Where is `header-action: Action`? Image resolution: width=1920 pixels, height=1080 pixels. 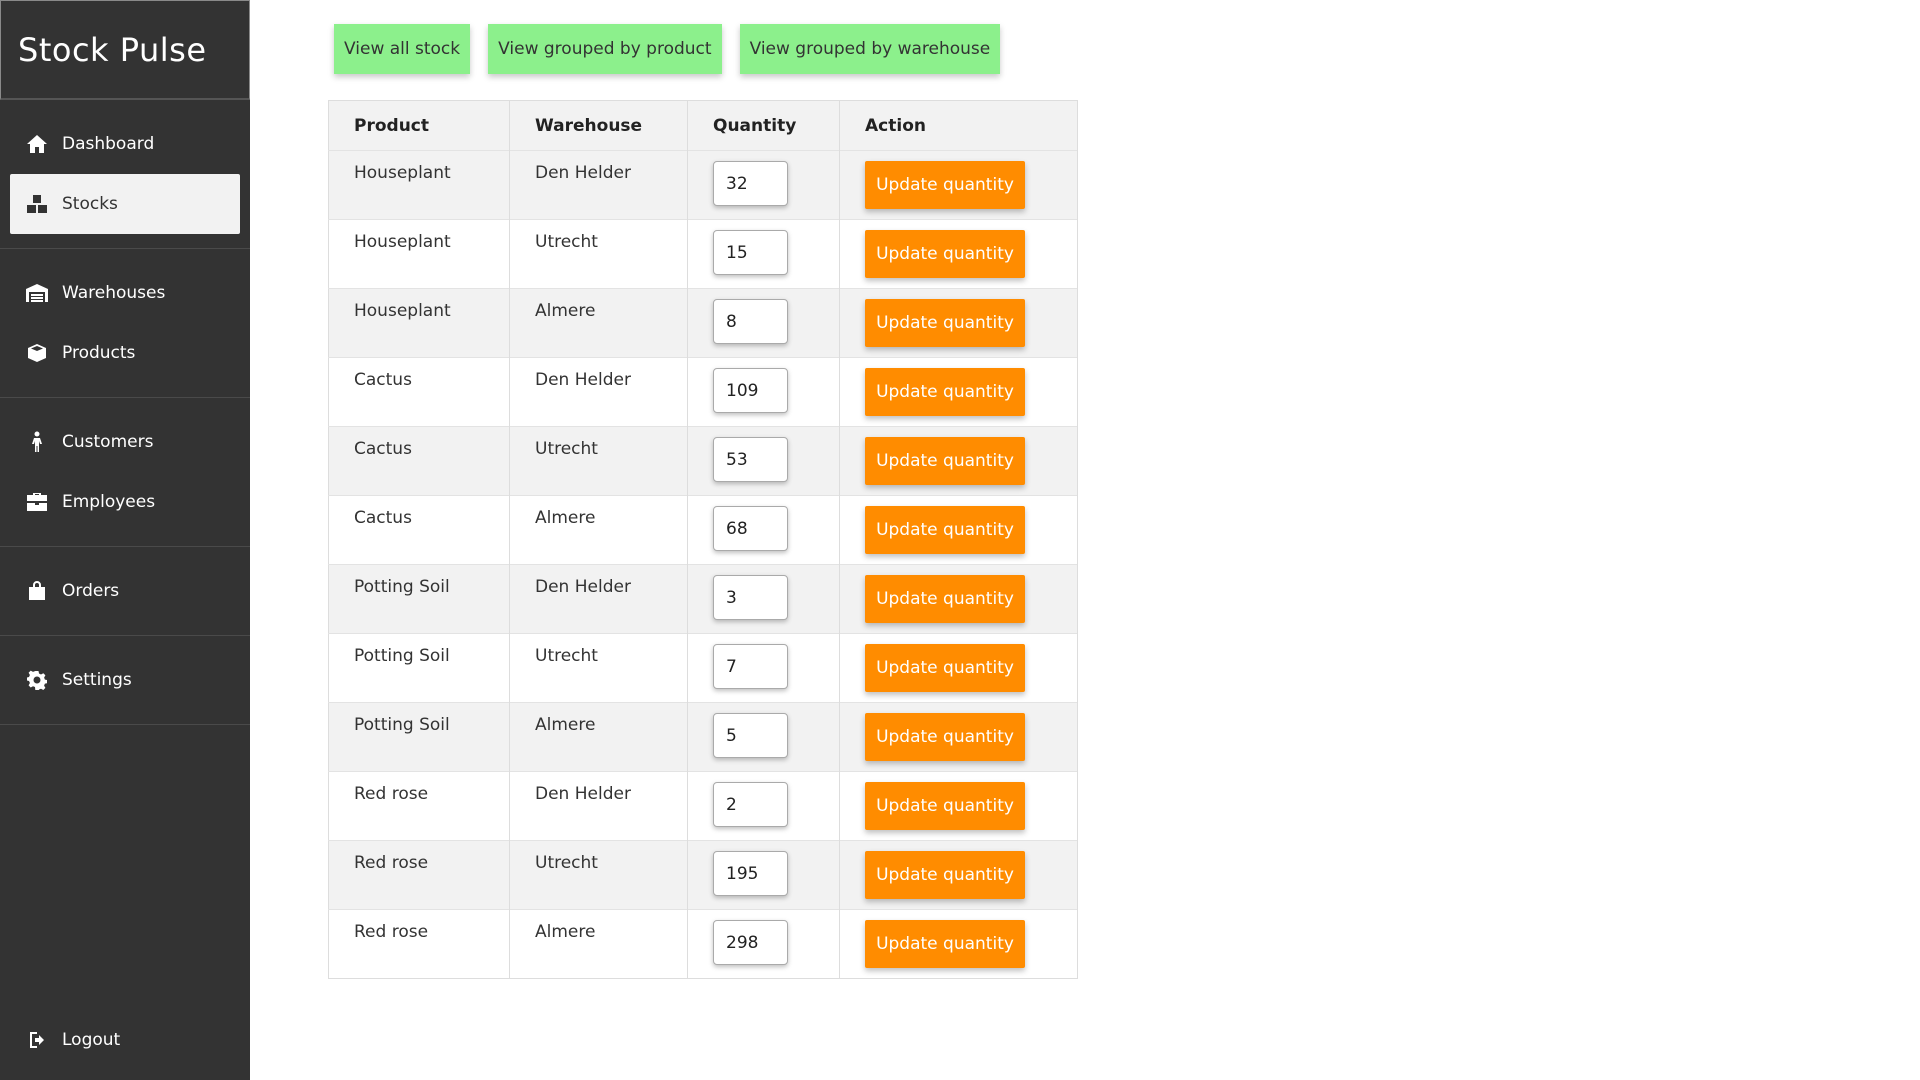
header-action: Action is located at coordinates (958, 125).